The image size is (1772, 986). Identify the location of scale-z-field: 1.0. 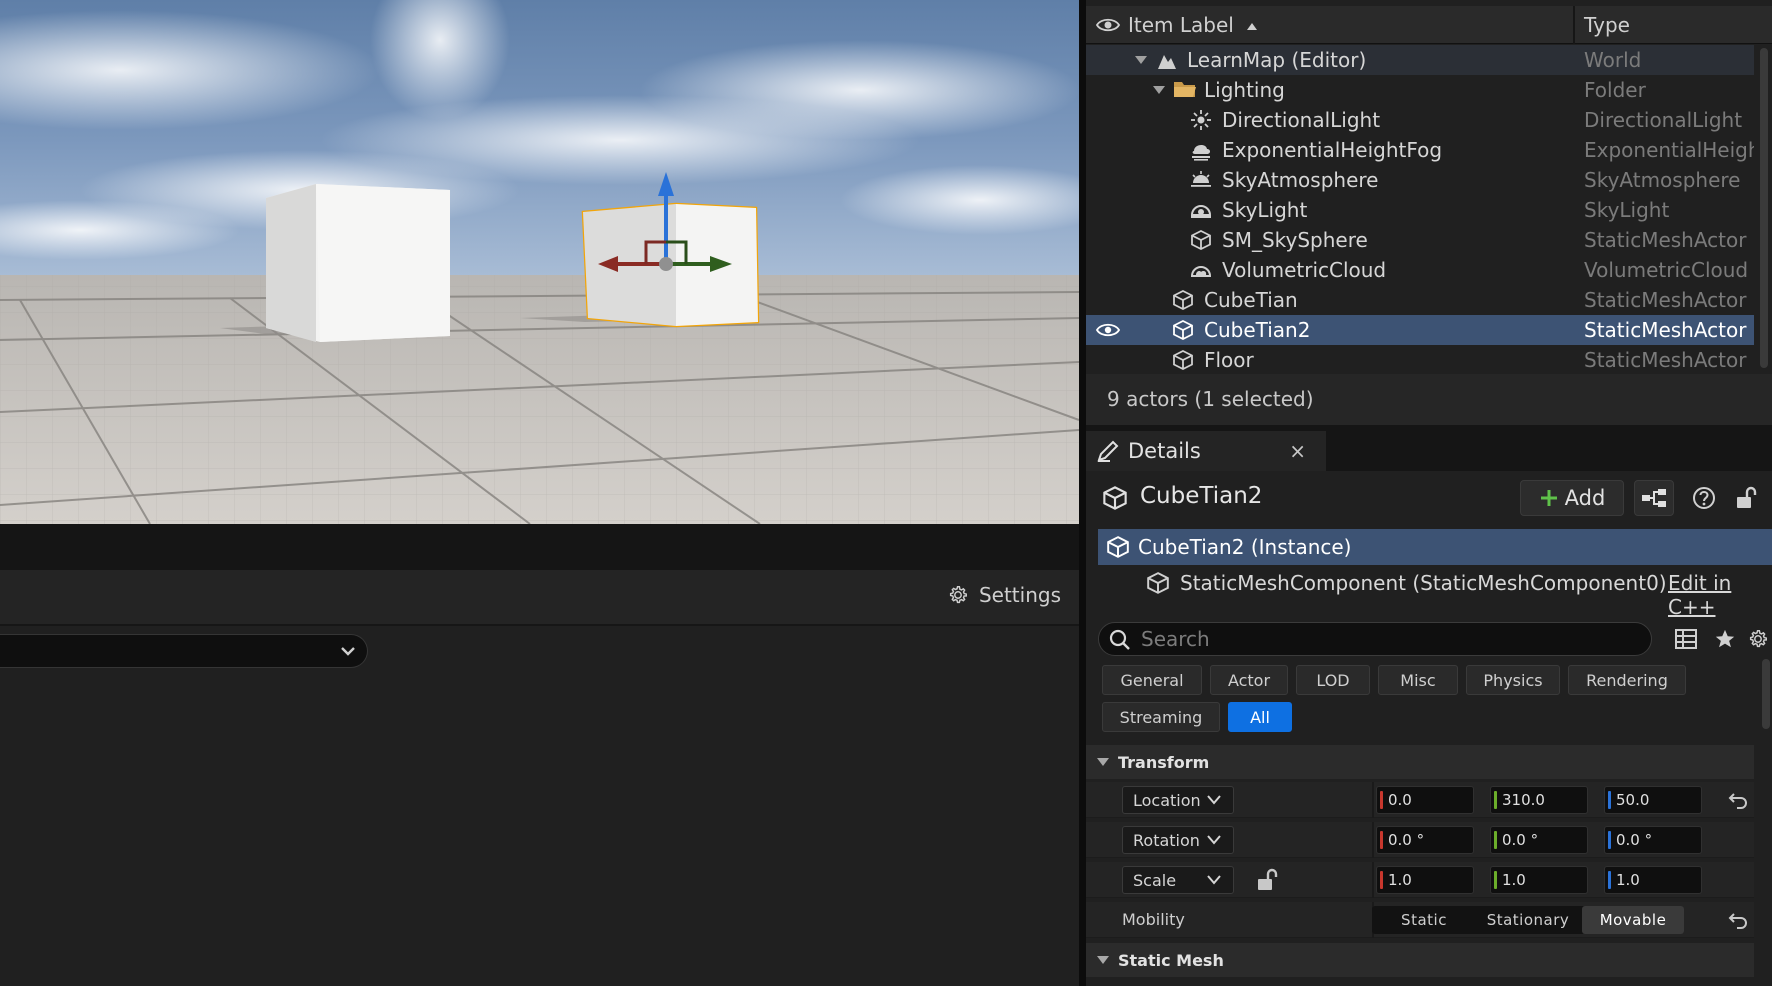
(1653, 880).